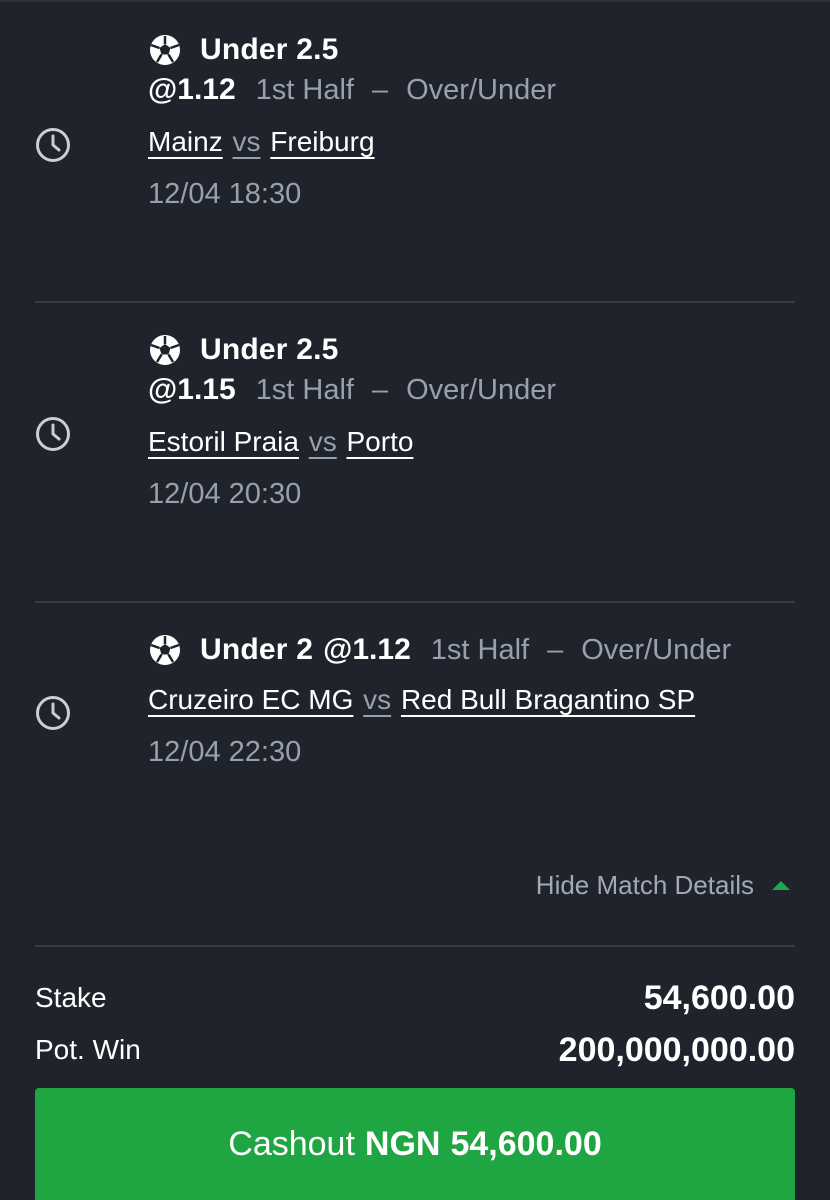 Image resolution: width=830 pixels, height=1200 pixels. Describe the element at coordinates (257, 649) in the screenshot. I see `pick-label: Under 2` at that location.